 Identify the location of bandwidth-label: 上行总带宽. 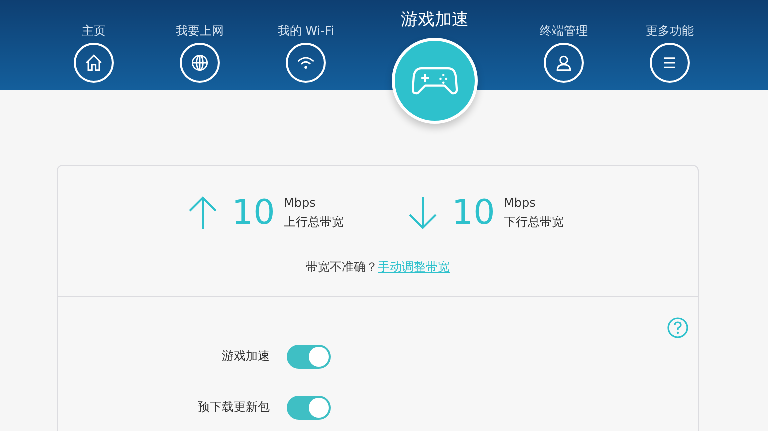
(314, 222).